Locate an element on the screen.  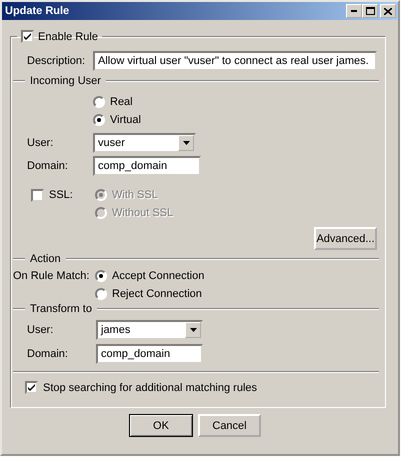
checkbox-label: Enable Rule is located at coordinates (68, 36).